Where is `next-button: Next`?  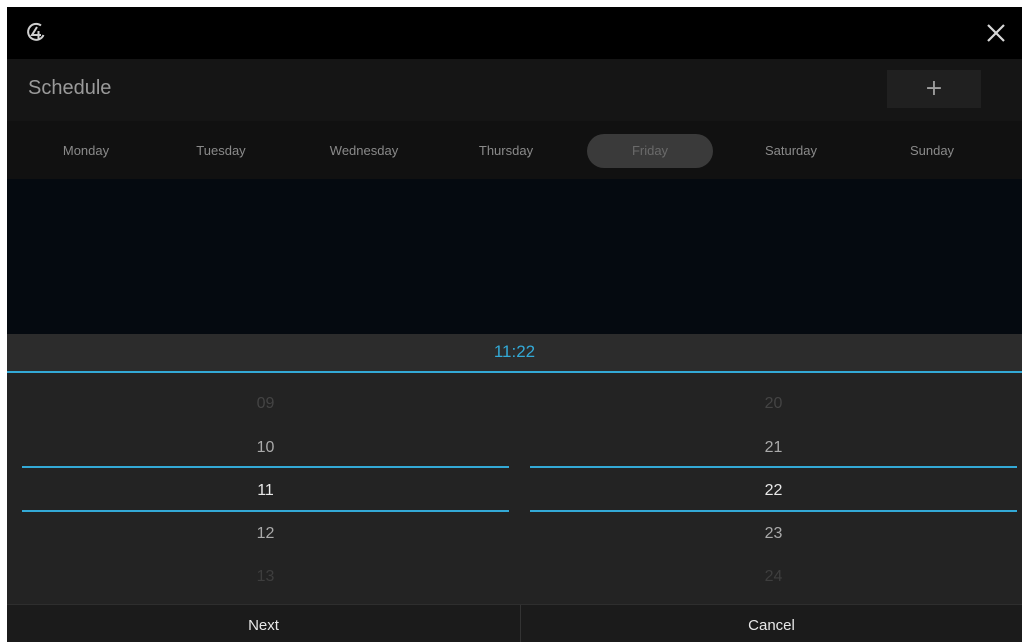 next-button: Next is located at coordinates (264, 623).